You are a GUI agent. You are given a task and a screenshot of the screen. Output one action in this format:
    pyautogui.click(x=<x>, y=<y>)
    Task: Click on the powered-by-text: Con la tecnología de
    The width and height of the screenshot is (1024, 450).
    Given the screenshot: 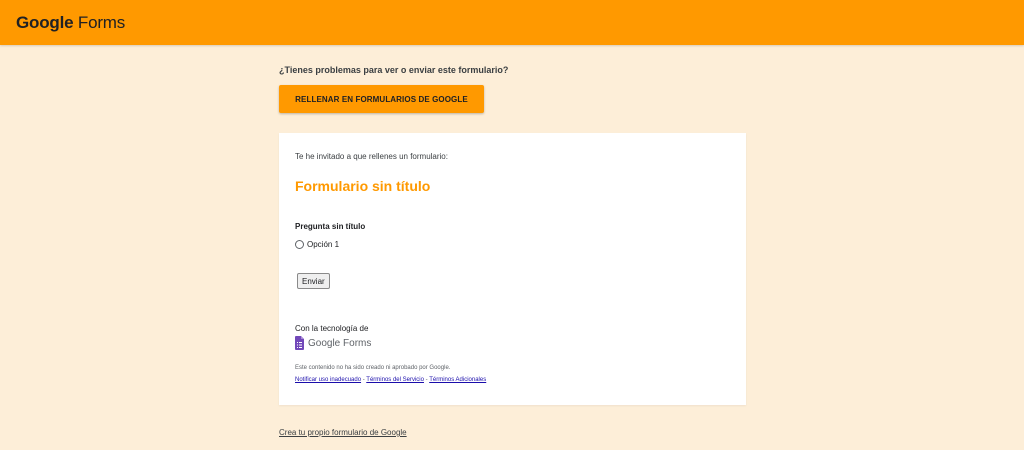 What is the action you would take?
    pyautogui.click(x=332, y=328)
    